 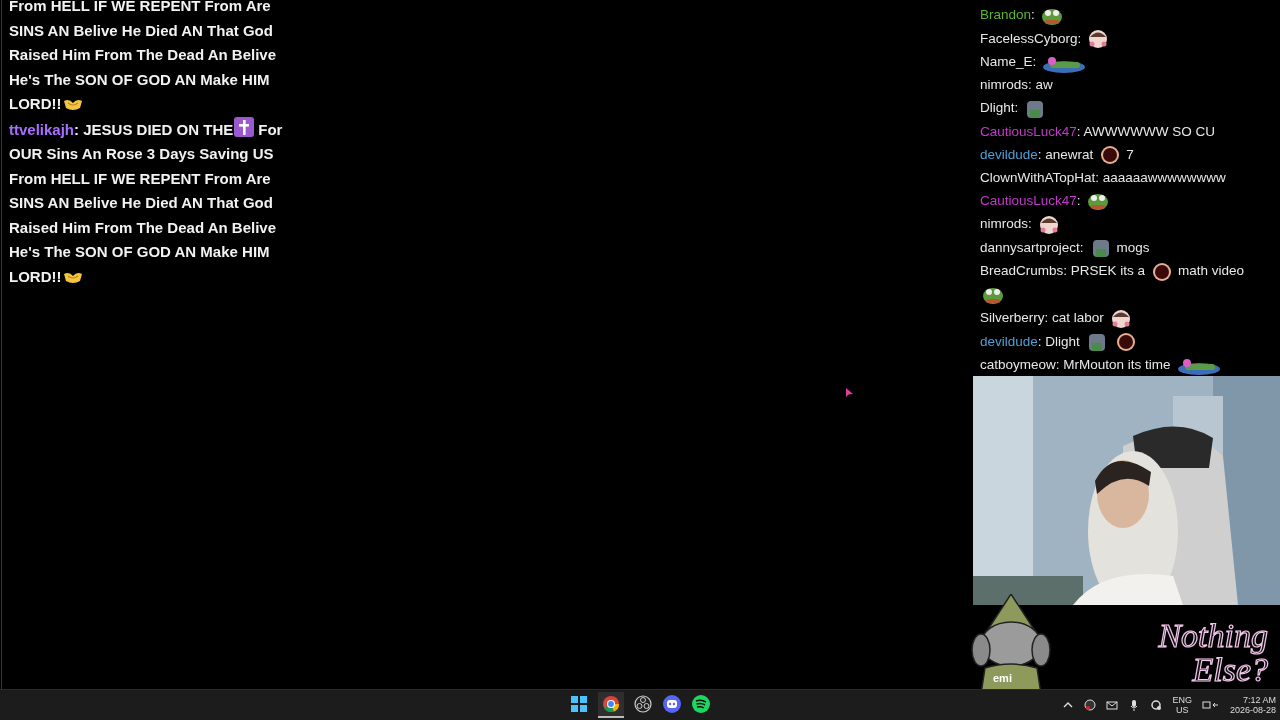 What do you see at coordinates (1074, 318) in the screenshot?
I see `message-text: : cat labor` at bounding box center [1074, 318].